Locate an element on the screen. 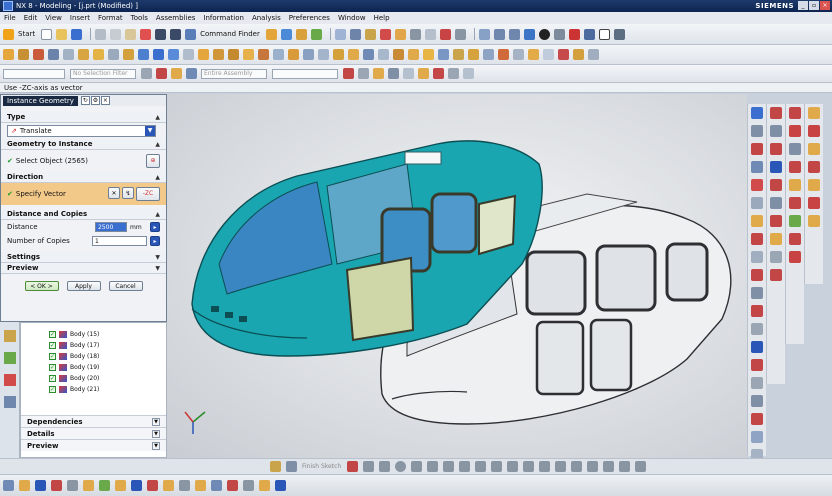  swept-icon is located at coordinates (398, 54).